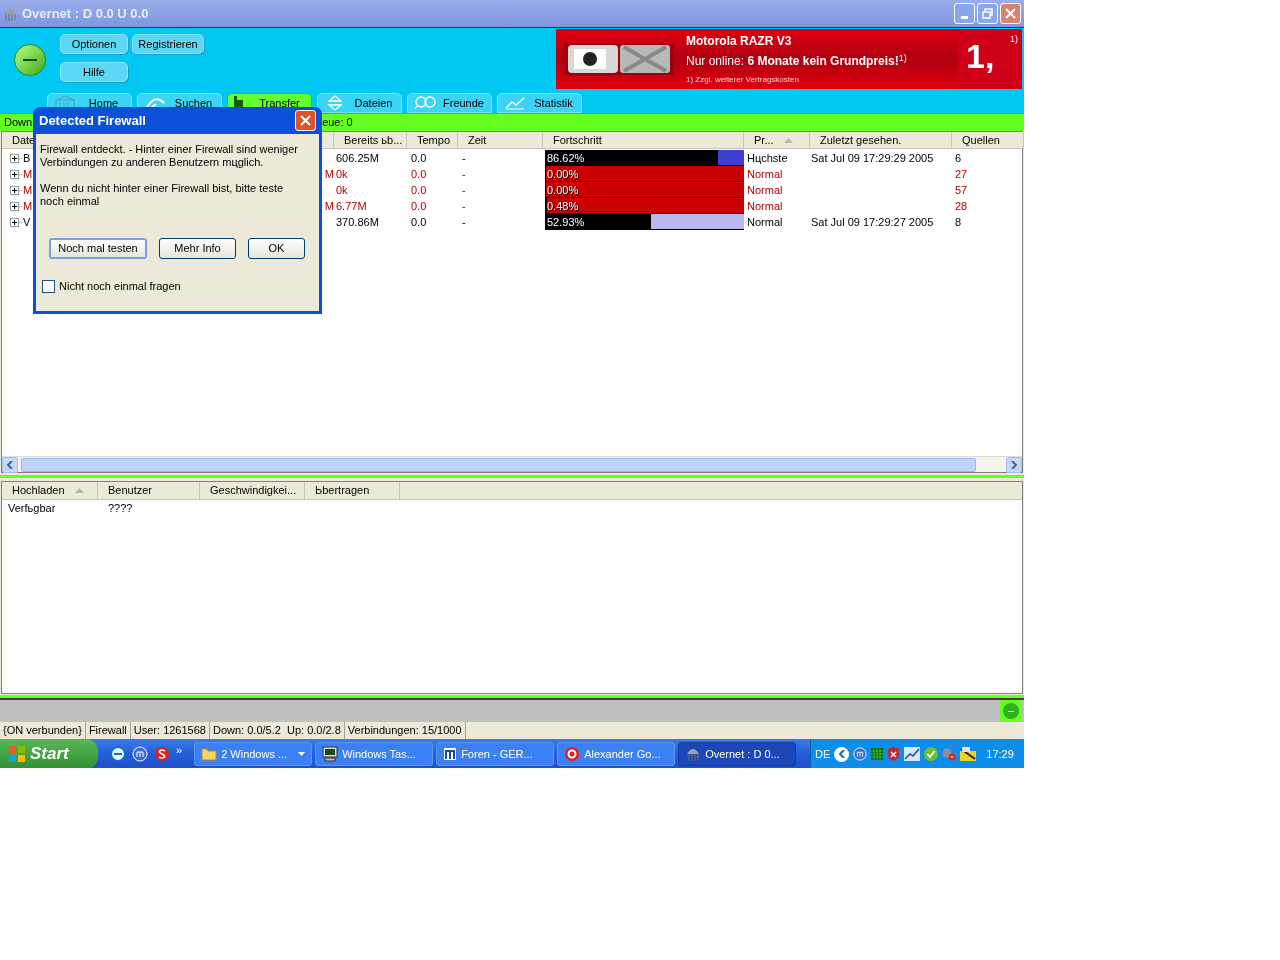 This screenshot has width=1280, height=960. Describe the element at coordinates (197, 248) in the screenshot. I see `dialog-button: Mehr Info` at that location.